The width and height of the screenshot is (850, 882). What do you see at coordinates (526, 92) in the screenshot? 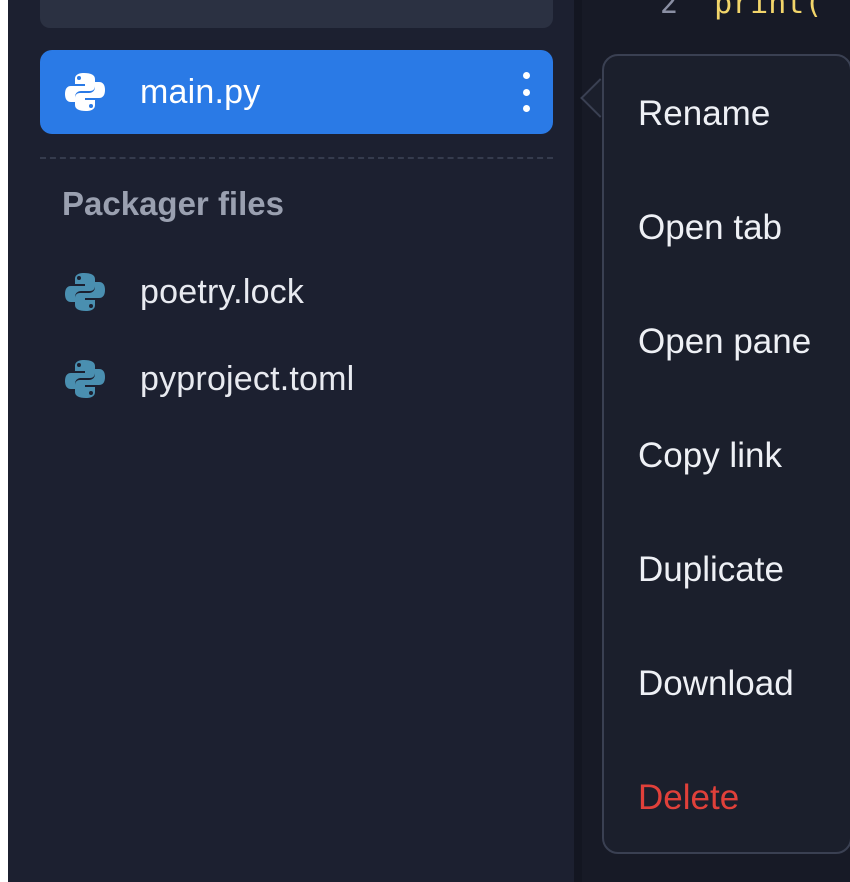
I see `more-options-icon` at bounding box center [526, 92].